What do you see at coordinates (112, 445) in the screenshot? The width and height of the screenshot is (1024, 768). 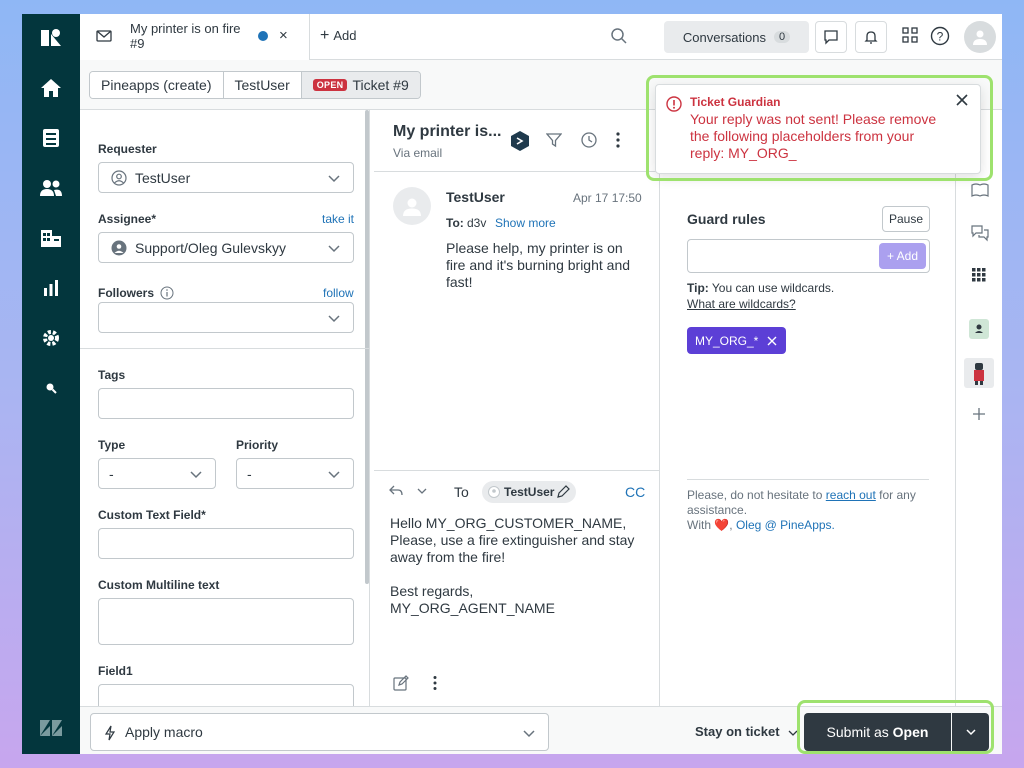 I see `type-label: Type` at bounding box center [112, 445].